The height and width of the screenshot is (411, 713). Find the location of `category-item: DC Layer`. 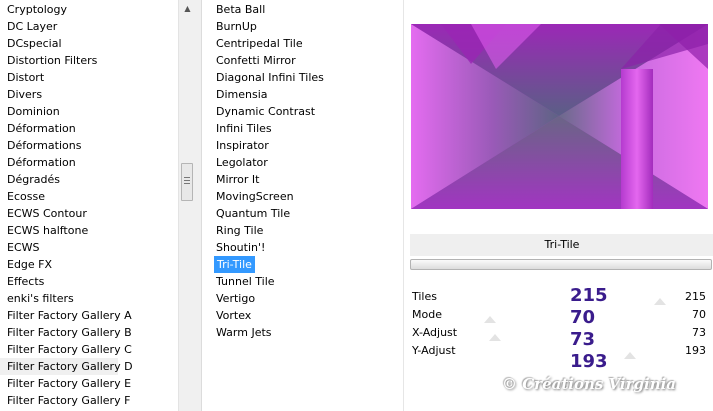

category-item: DC Layer is located at coordinates (32, 26).